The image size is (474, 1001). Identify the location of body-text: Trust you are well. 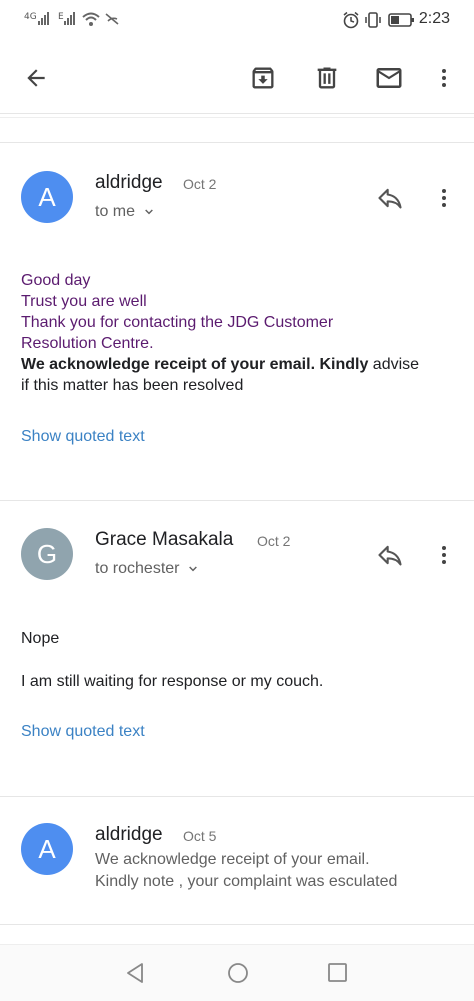
(84, 301).